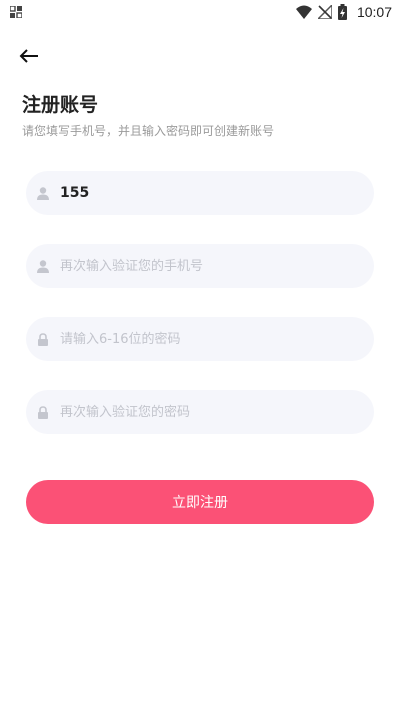 The height and width of the screenshot is (712, 400). I want to click on status-bar: 10:07, so click(200, 12).